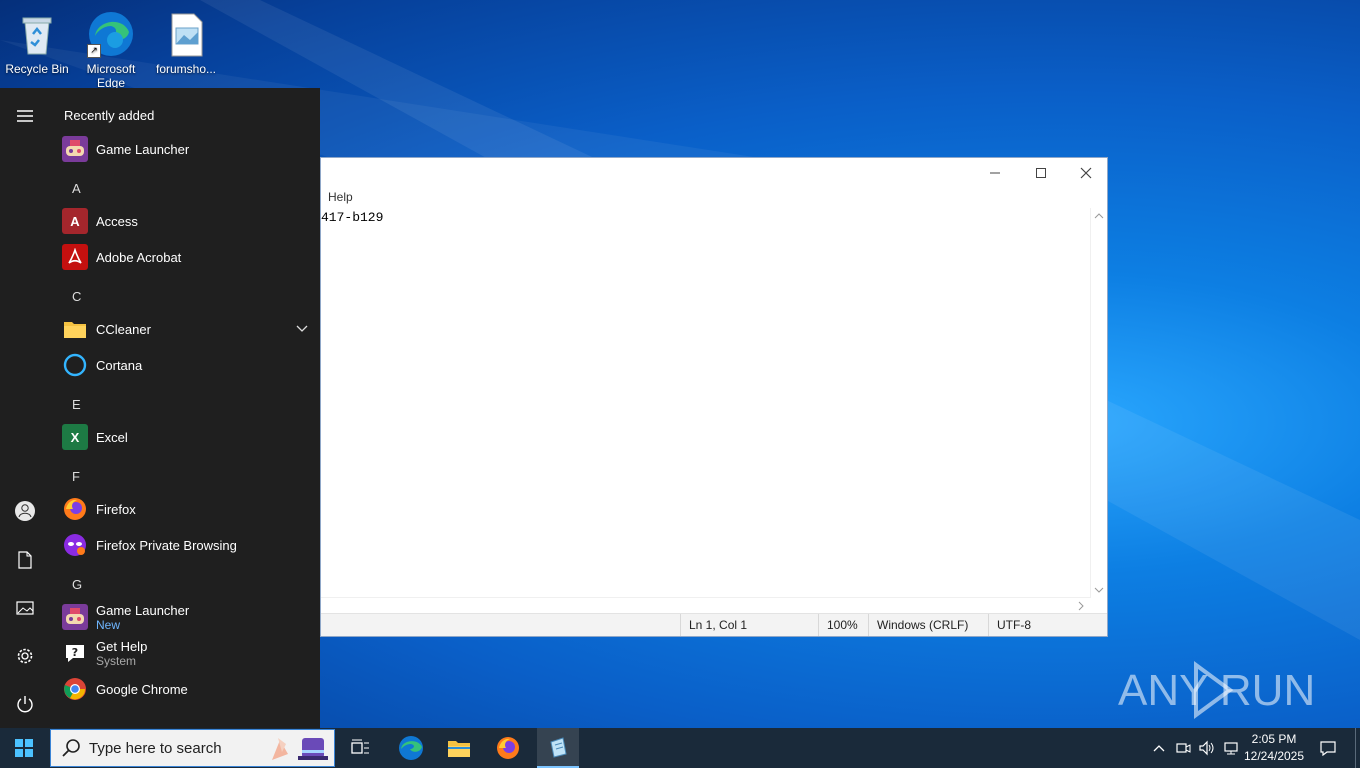 The image size is (1360, 768). What do you see at coordinates (680, 748) in the screenshot?
I see `taskbar: Type here to search 2:05 PM 12/24/2025` at bounding box center [680, 748].